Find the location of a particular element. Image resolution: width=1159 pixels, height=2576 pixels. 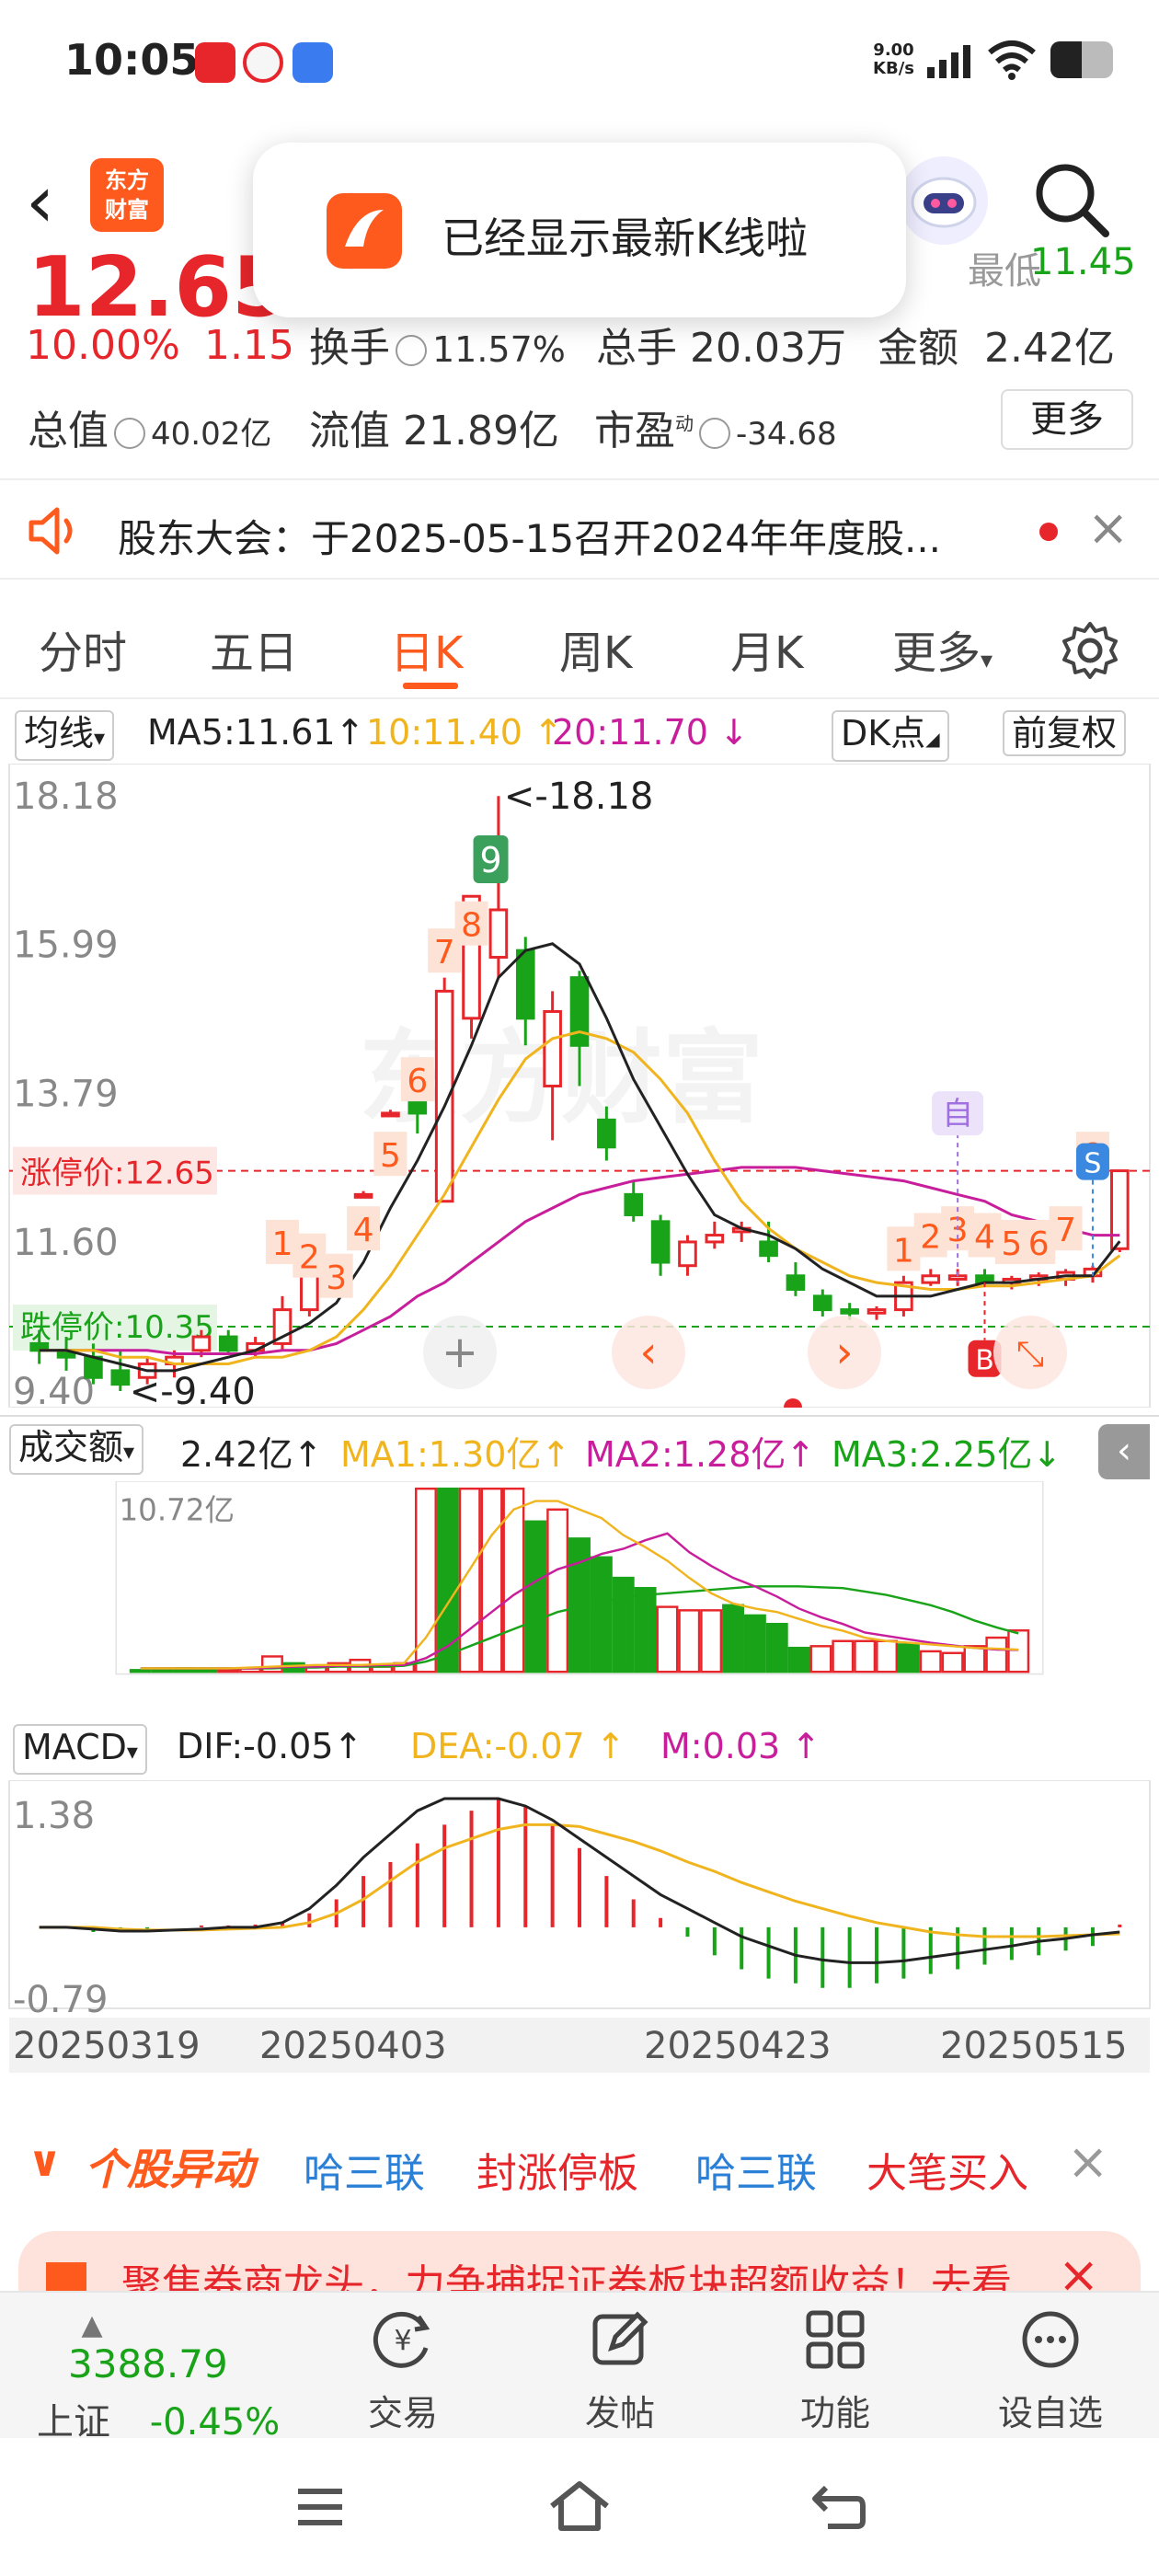

indicator-select-label: 均线 is located at coordinates (59, 733).